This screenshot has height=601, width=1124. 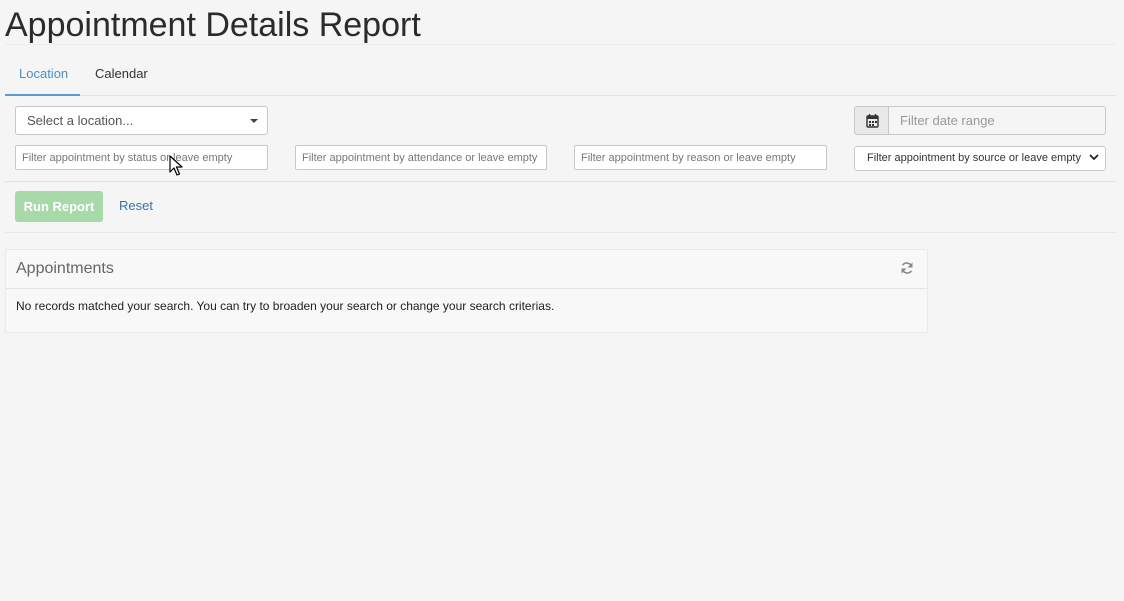 I want to click on date-range-group, so click(x=980, y=120).